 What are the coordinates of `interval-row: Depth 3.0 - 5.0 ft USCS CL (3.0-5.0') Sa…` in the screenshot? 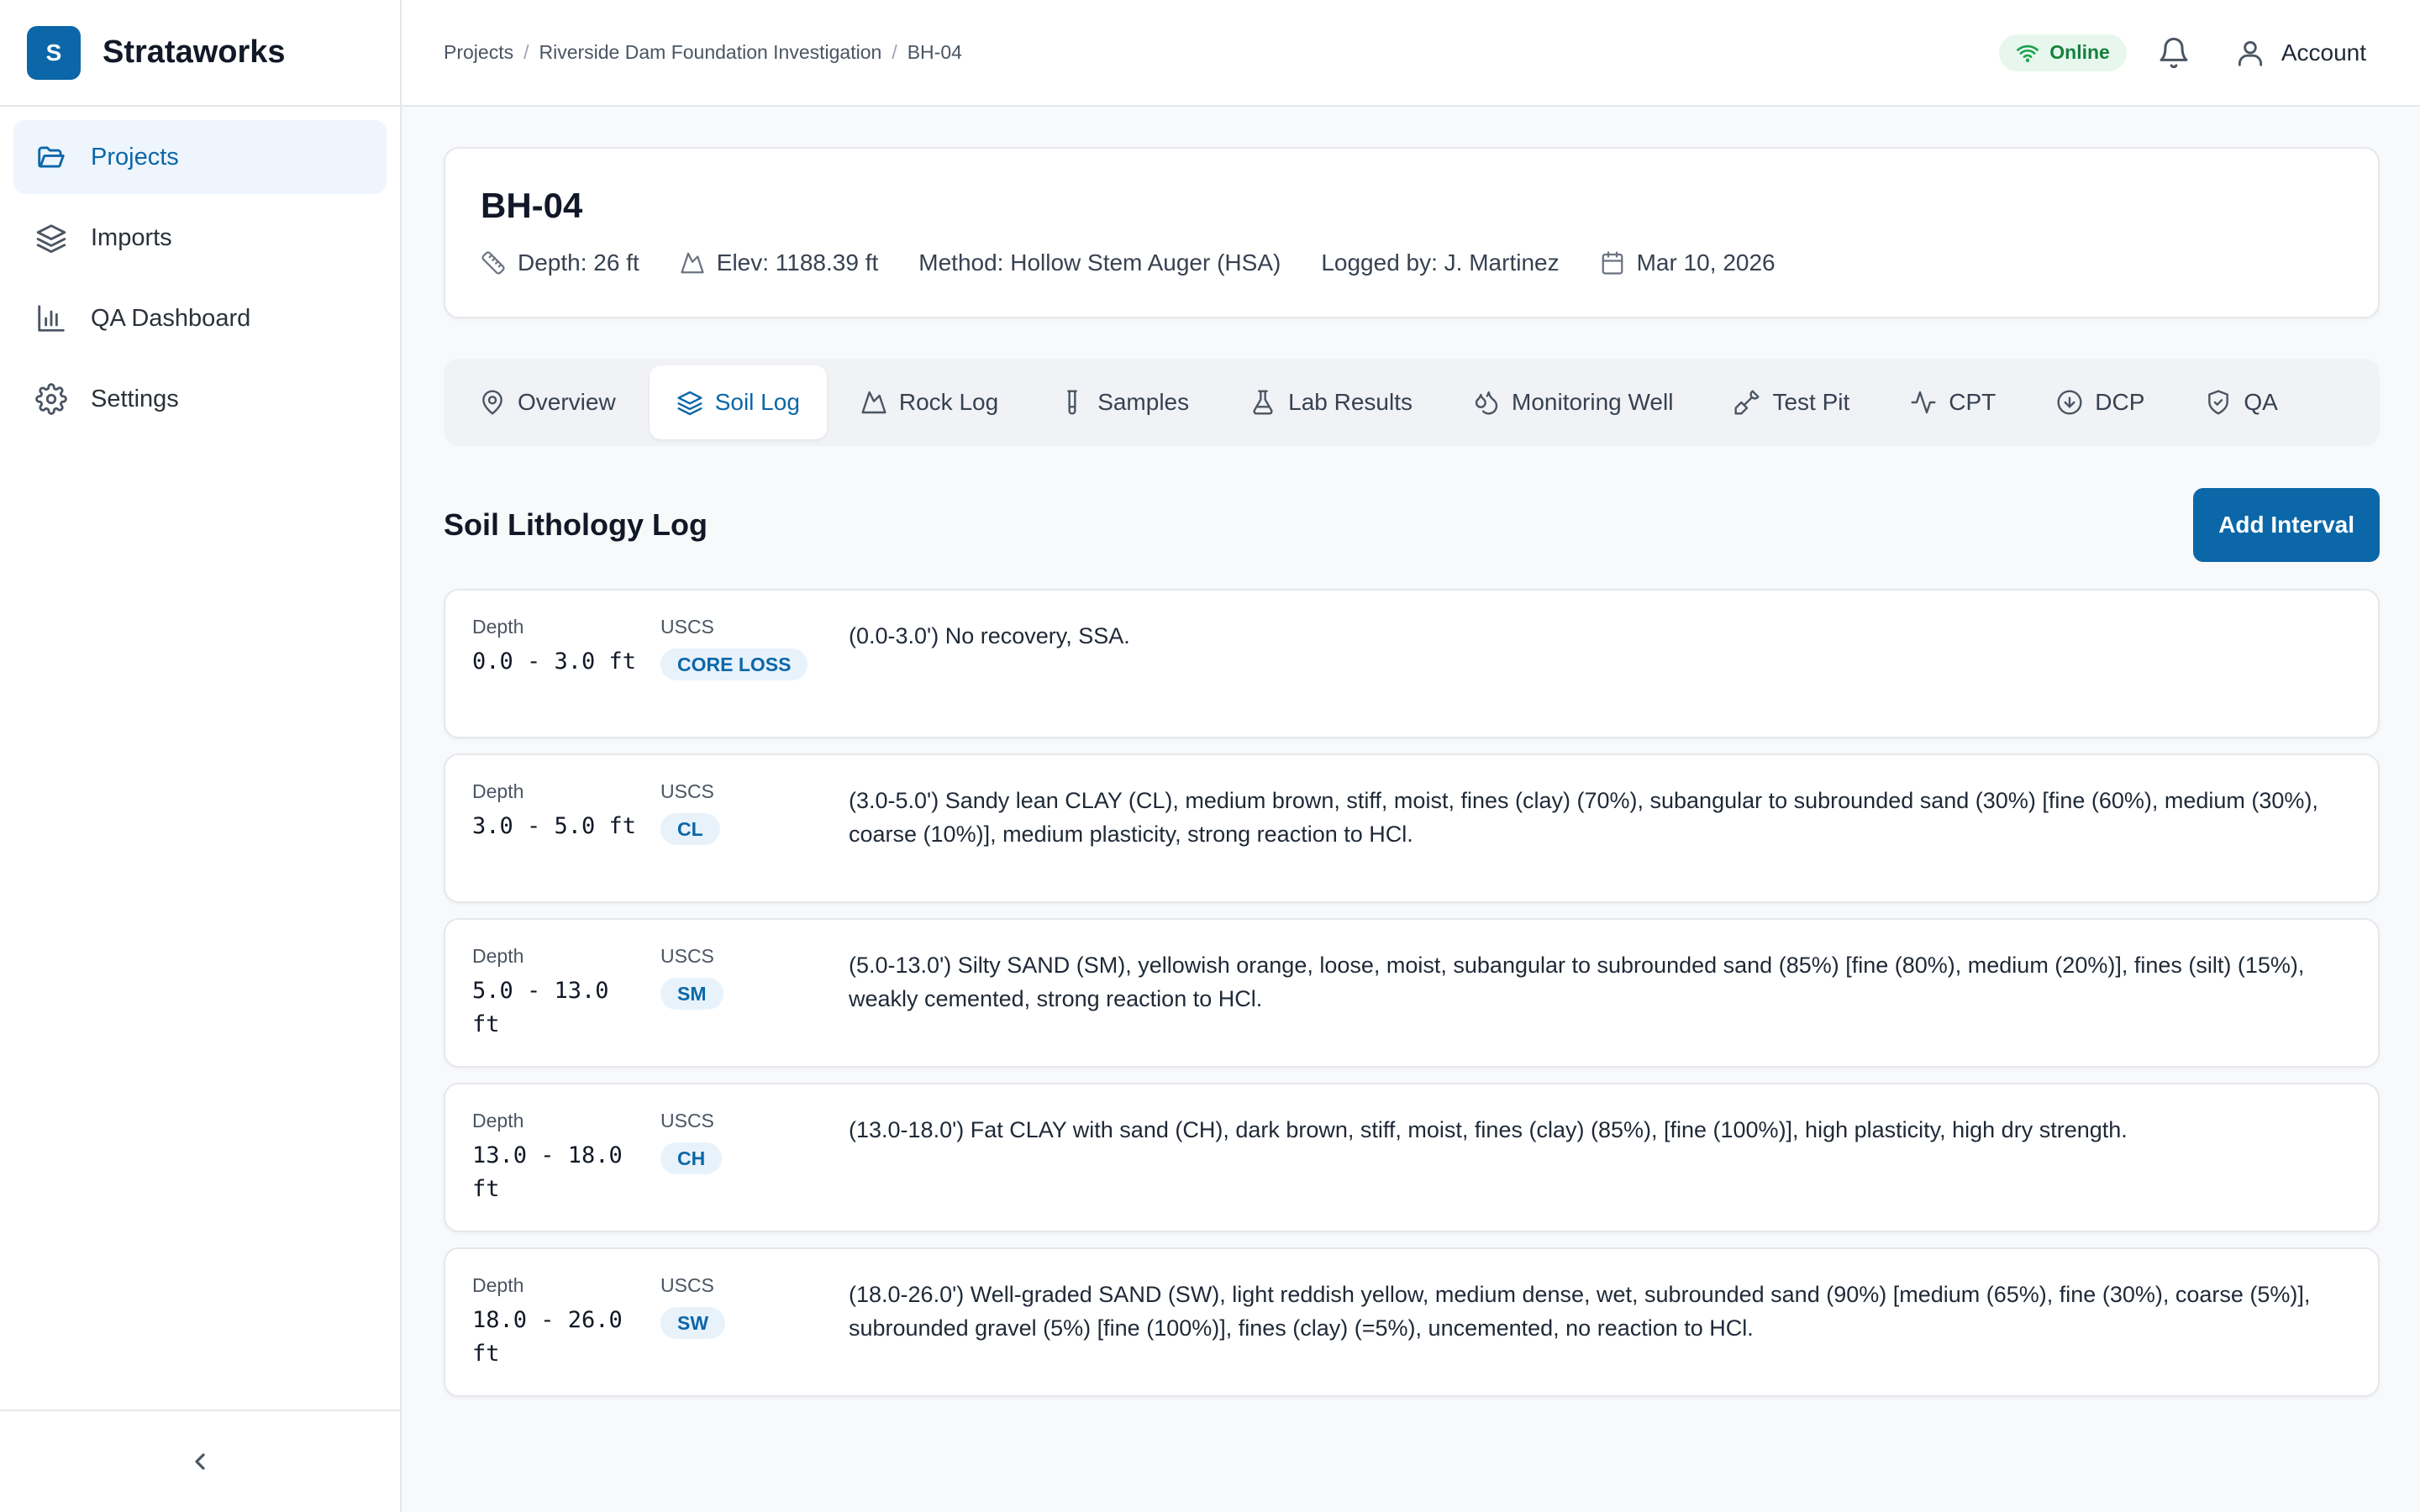 It's located at (1412, 828).